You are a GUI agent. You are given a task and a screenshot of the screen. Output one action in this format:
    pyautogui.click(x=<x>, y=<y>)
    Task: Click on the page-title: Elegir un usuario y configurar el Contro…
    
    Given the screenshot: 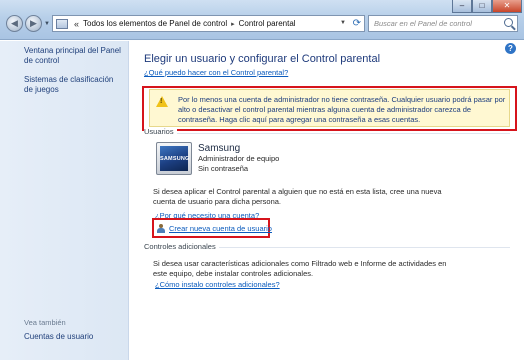 What is the action you would take?
    pyautogui.click(x=262, y=59)
    